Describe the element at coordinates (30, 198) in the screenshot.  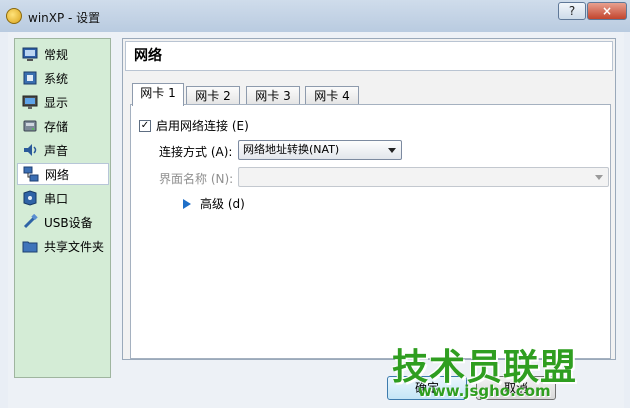
I see `serial-port-icon` at that location.